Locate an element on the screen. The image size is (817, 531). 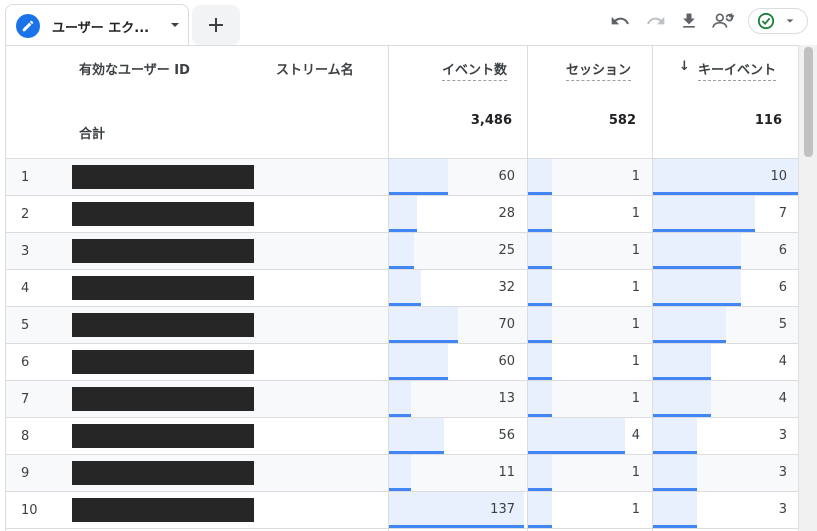
table-row: 4 32 1 6 is located at coordinates (402, 288).